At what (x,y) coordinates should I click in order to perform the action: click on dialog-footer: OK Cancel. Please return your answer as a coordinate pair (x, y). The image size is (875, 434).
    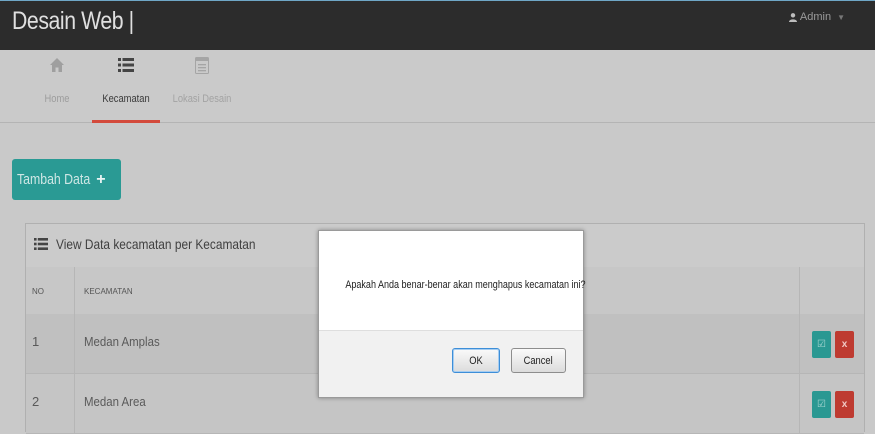
    Looking at the image, I should click on (451, 363).